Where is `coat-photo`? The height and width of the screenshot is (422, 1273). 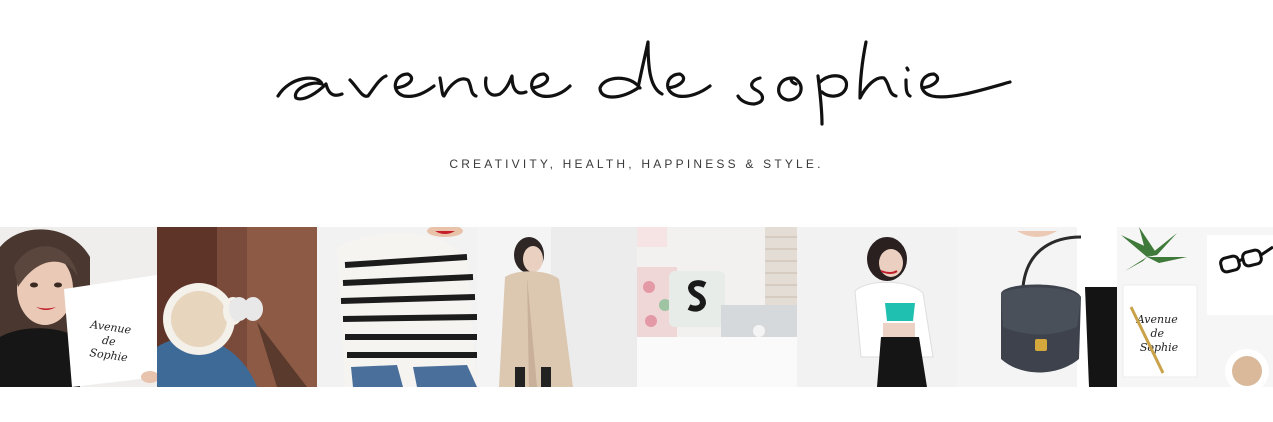
coat-photo is located at coordinates (557, 307).